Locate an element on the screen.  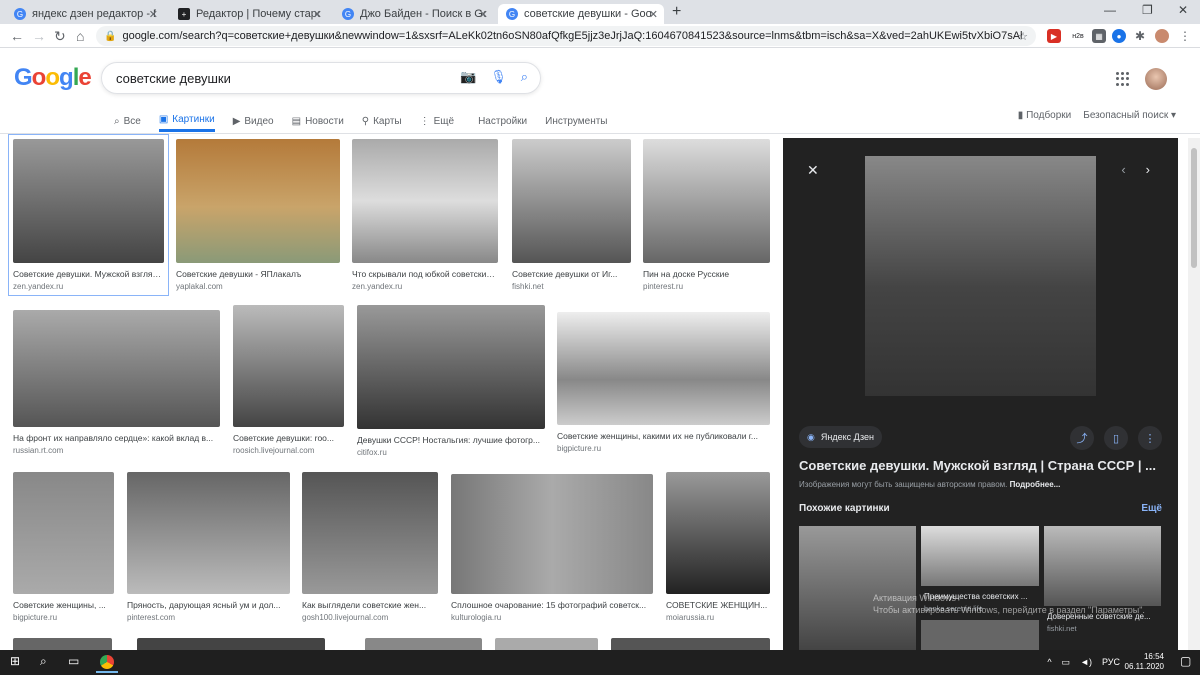
notifications-icon: ▢ is located at coordinates (1185, 661).